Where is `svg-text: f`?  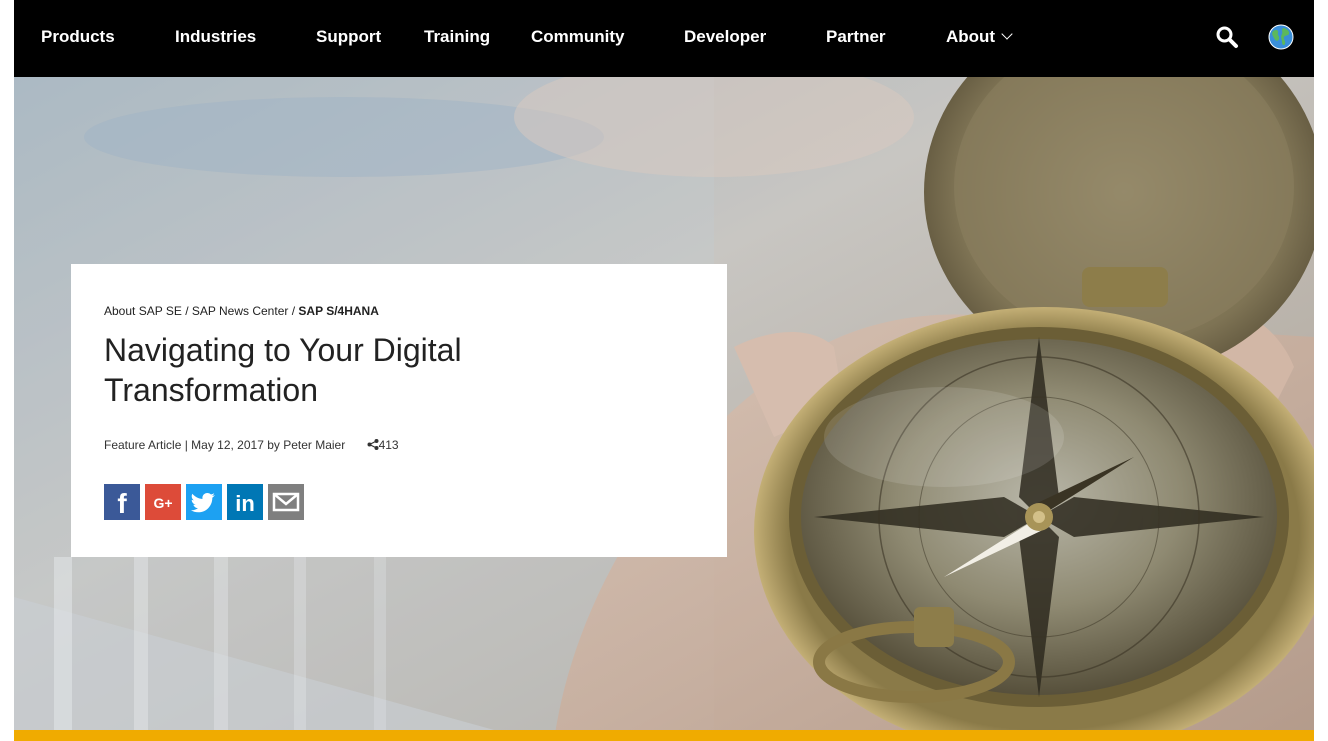
svg-text: f is located at coordinates (122, 503).